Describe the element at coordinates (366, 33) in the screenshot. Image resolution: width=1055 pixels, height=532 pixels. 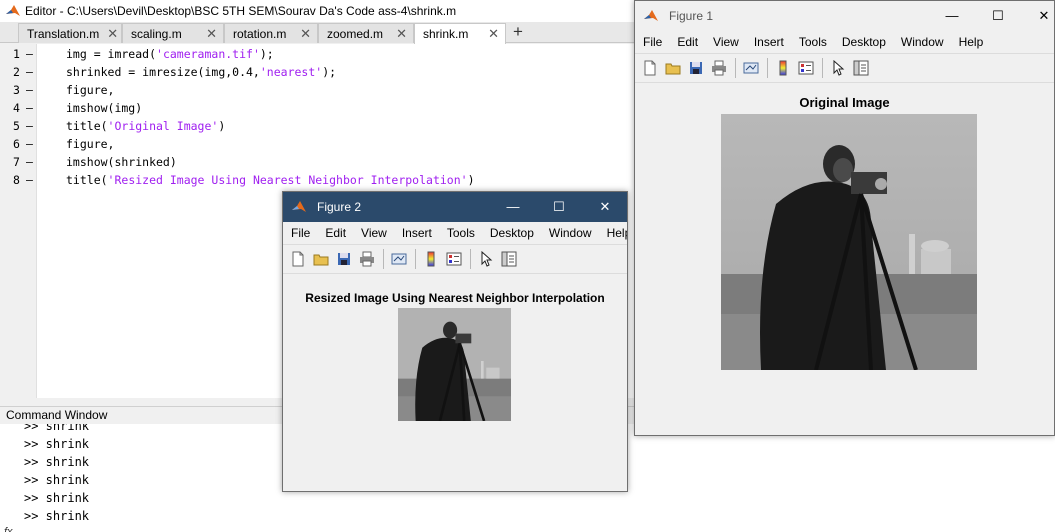
I see `tab-zoomed: zoomed.m ✕` at that location.